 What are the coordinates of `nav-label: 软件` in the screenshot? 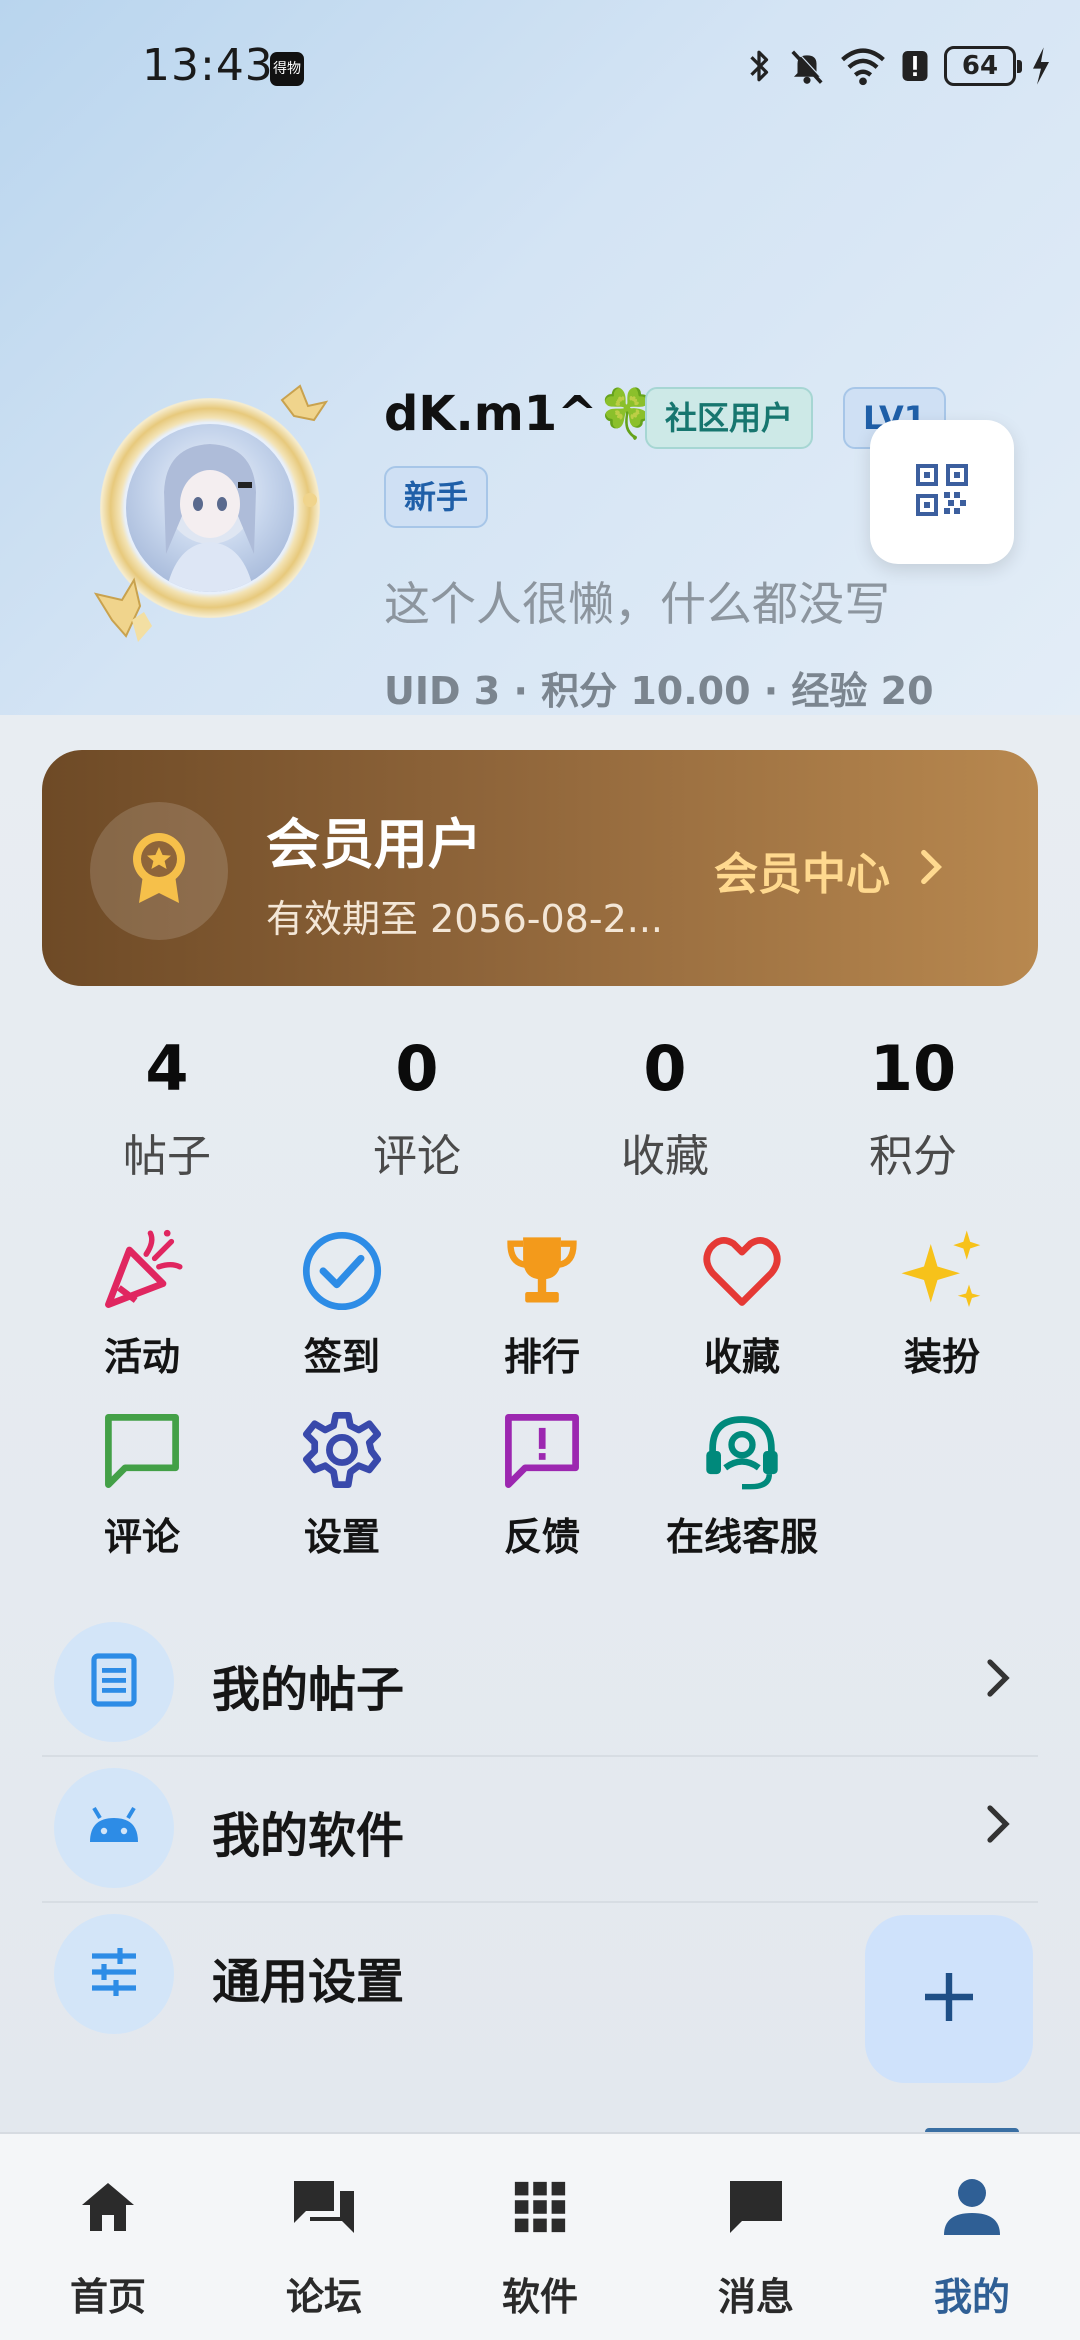 It's located at (539, 2297).